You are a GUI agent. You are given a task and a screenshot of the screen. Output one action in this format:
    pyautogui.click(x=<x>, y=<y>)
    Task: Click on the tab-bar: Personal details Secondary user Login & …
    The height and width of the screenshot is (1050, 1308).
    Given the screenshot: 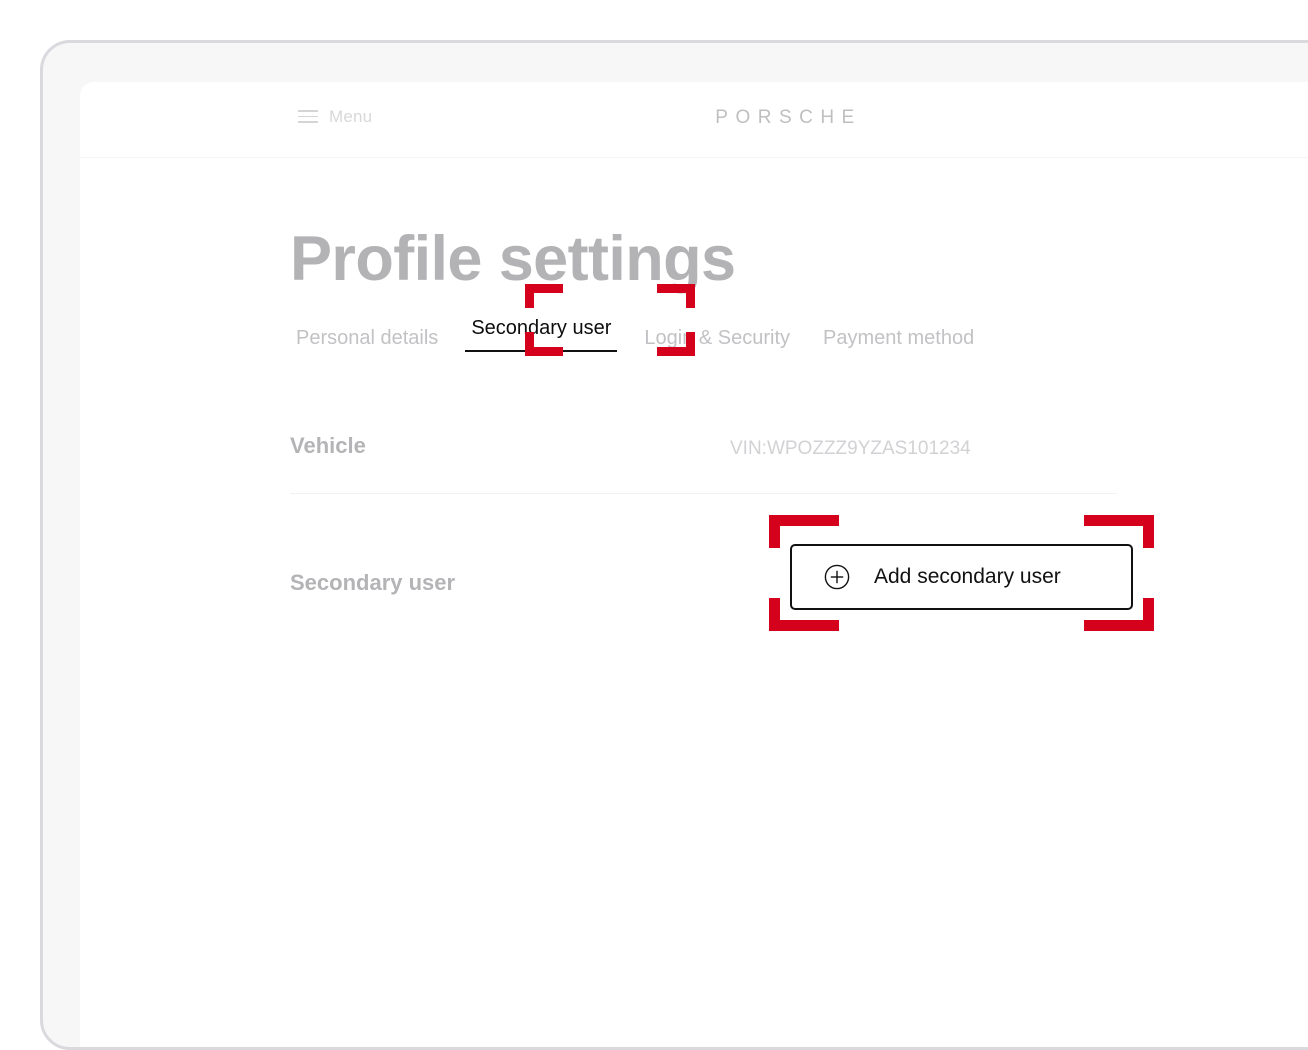 What is the action you would take?
    pyautogui.click(x=799, y=320)
    